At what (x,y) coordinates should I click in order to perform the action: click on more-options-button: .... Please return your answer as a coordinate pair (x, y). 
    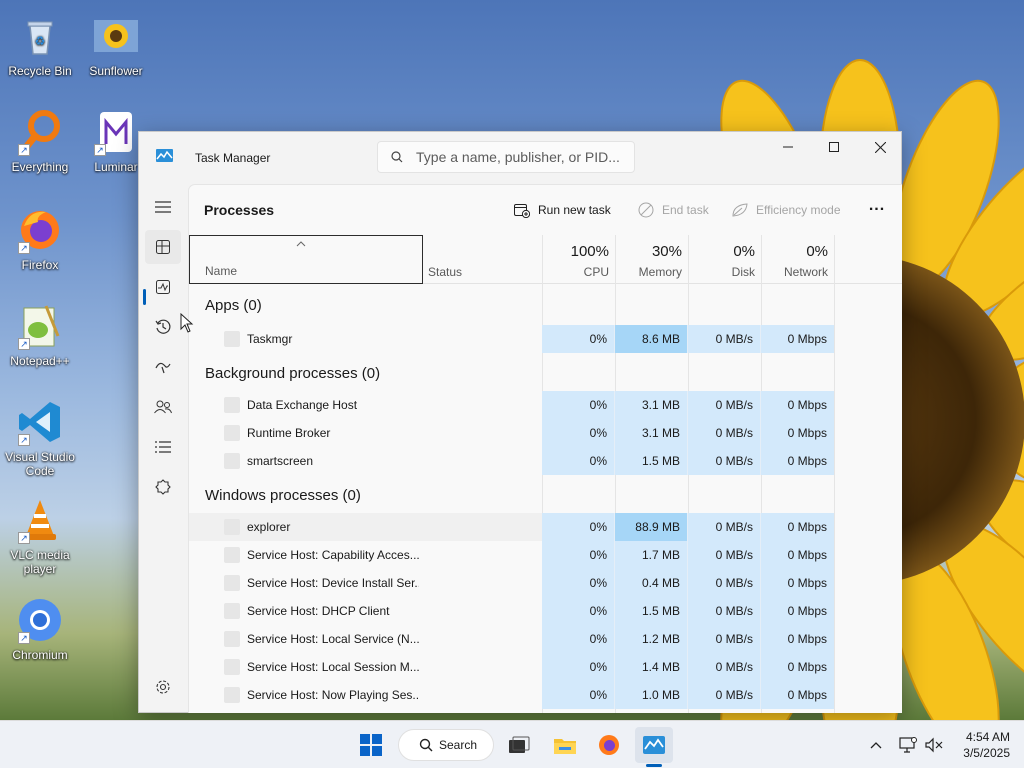
    Looking at the image, I should click on (877, 209).